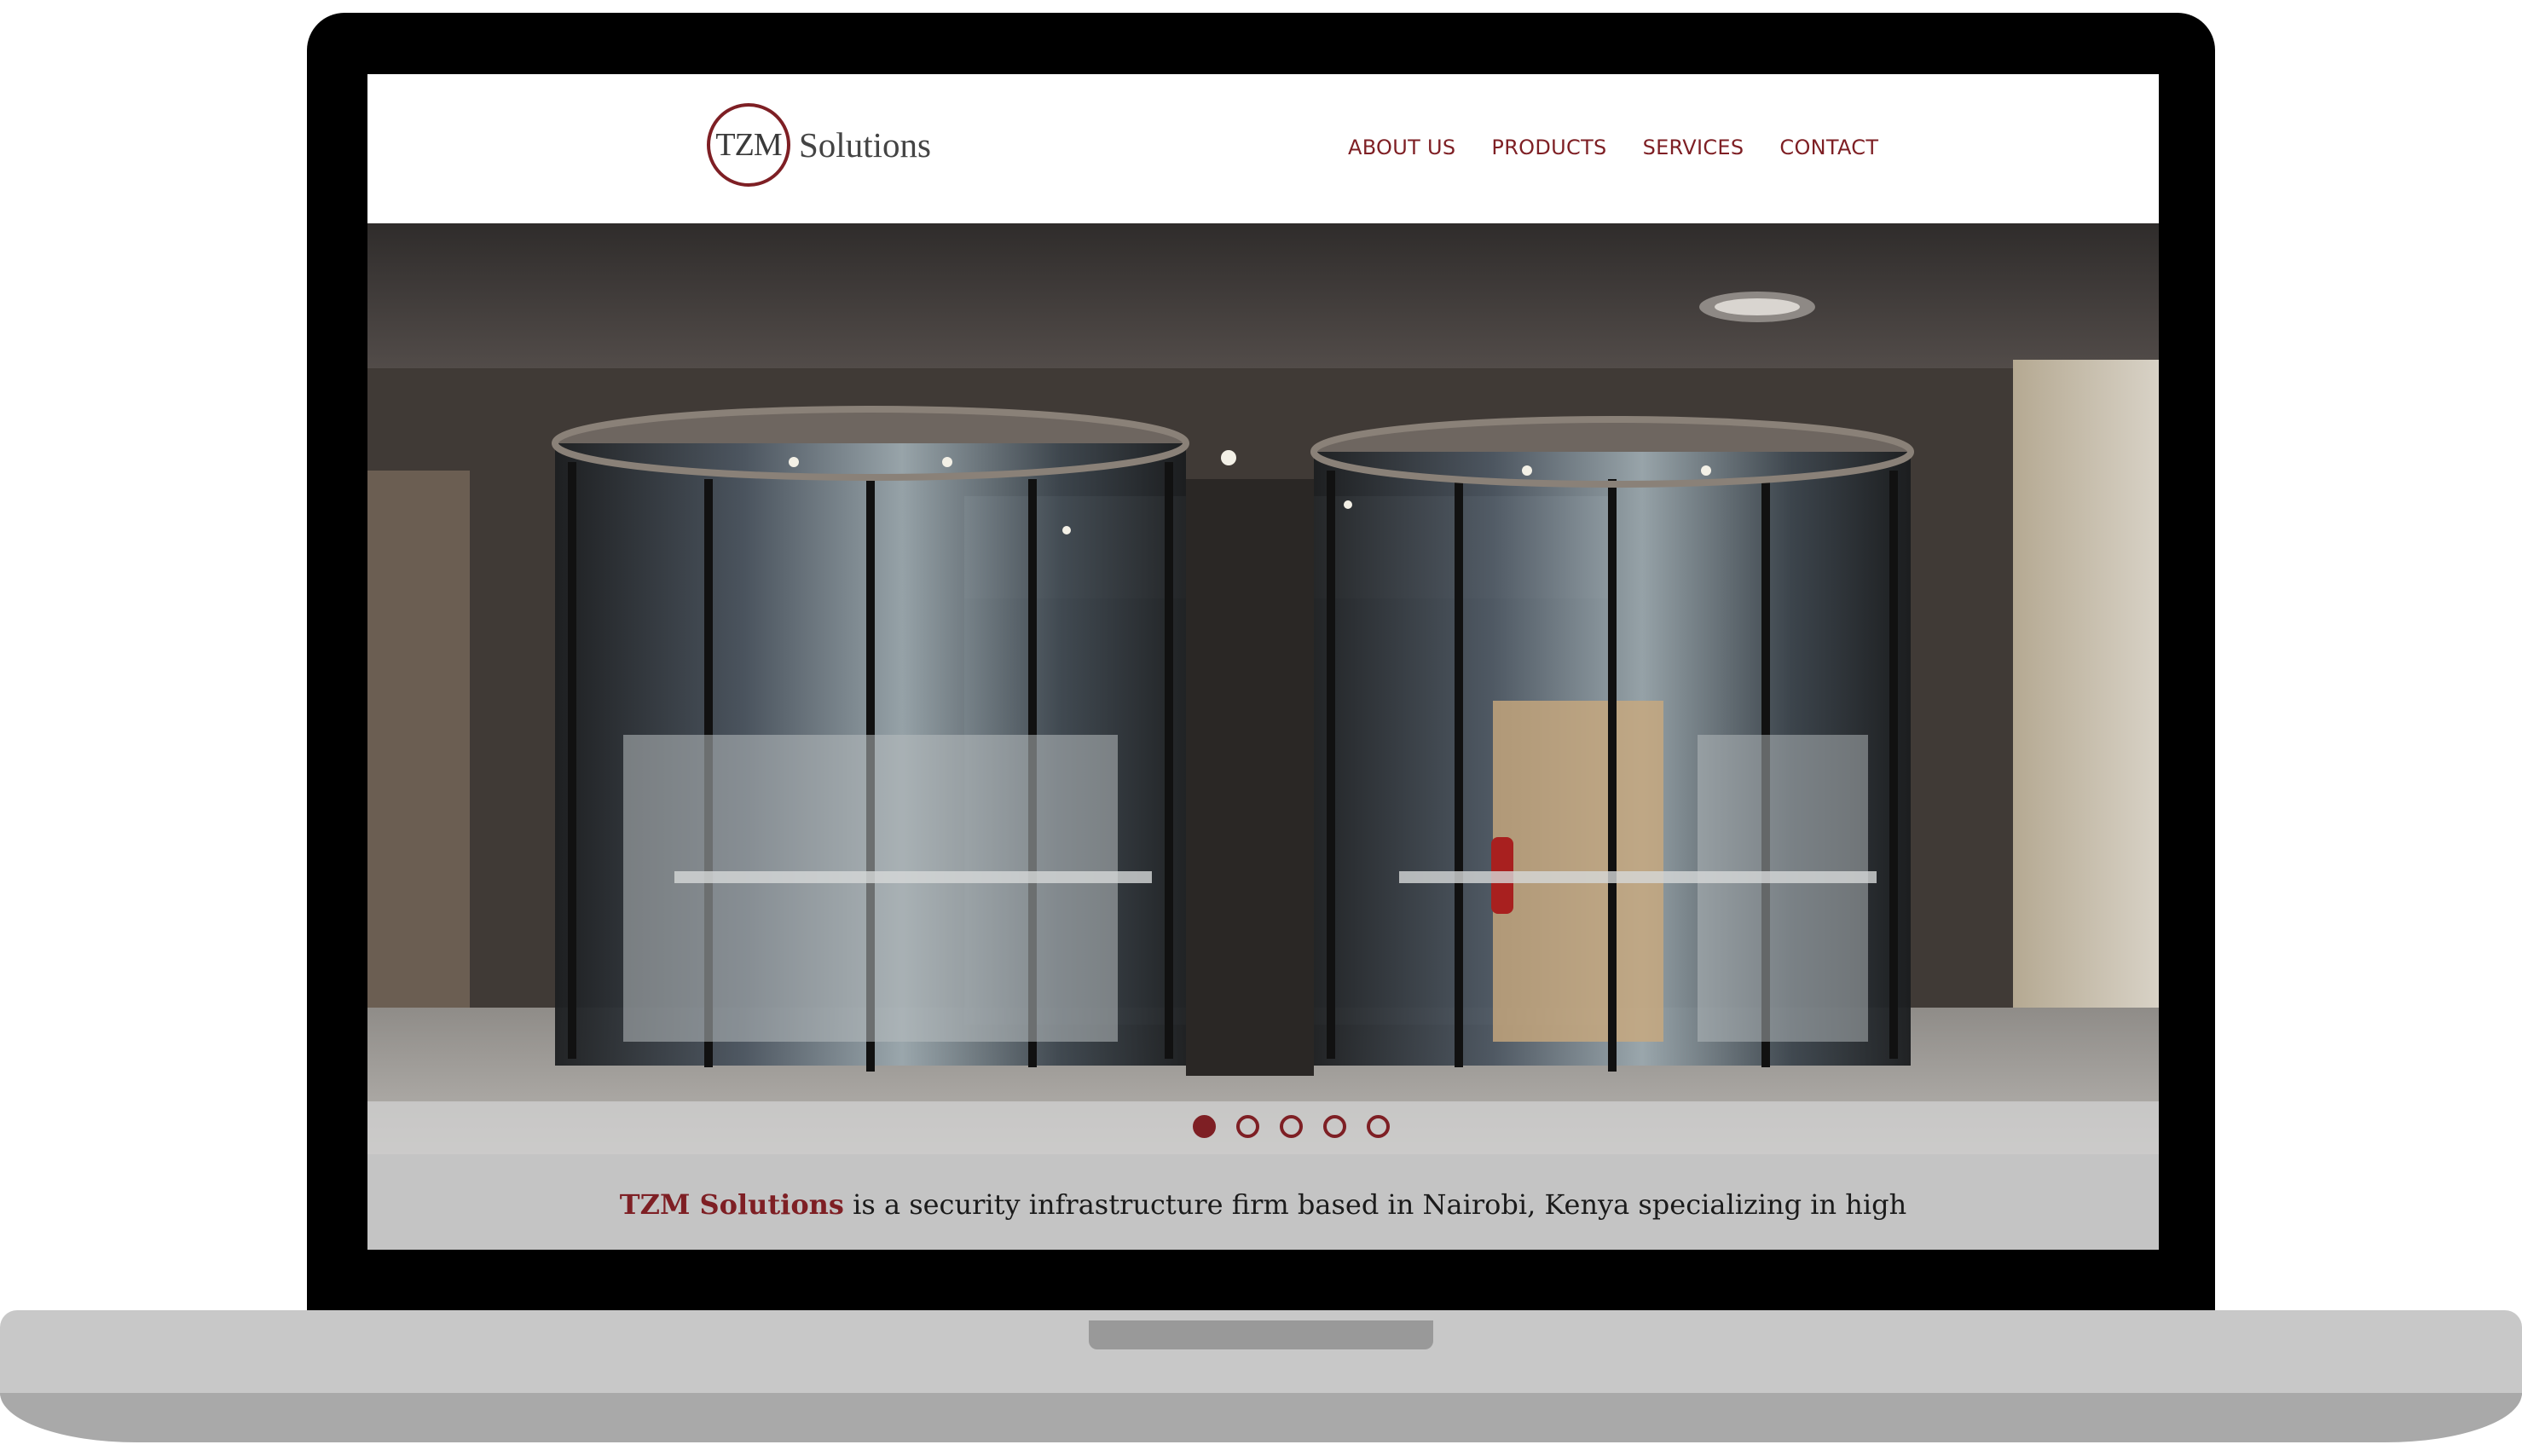 This screenshot has height=1456, width=2522. I want to click on slider-pagination-bar, so click(1263, 1127).